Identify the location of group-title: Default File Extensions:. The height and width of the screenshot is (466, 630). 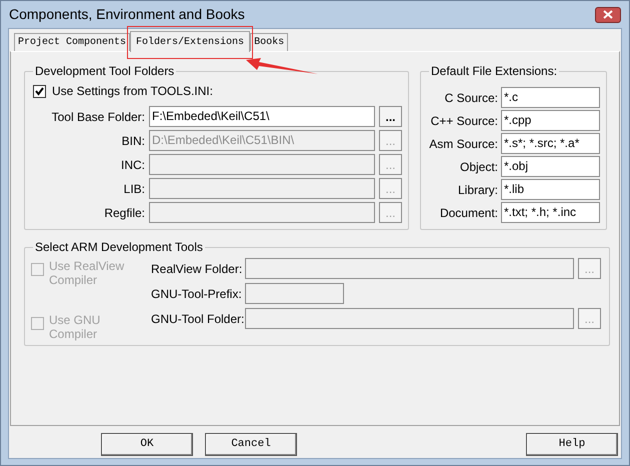
(494, 71).